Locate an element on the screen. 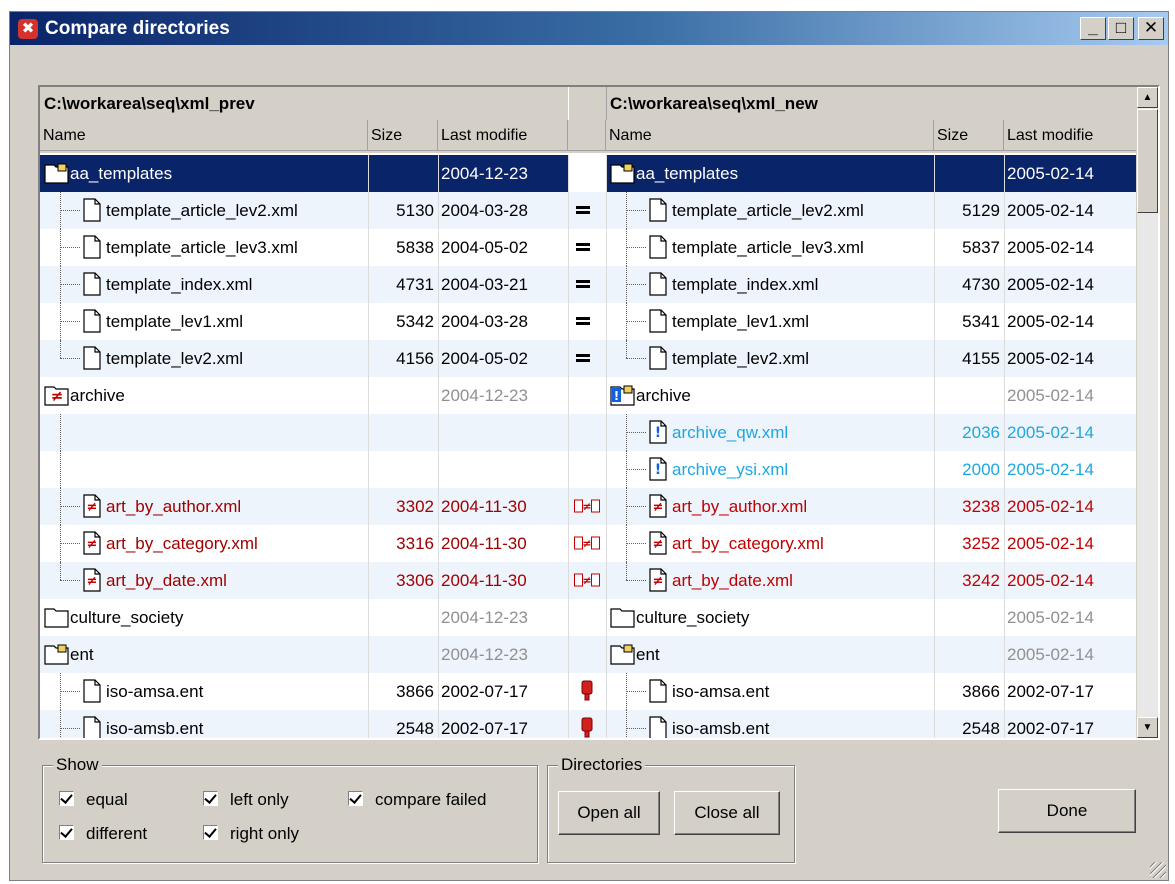  left-size-column-header: Size is located at coordinates (403, 135).